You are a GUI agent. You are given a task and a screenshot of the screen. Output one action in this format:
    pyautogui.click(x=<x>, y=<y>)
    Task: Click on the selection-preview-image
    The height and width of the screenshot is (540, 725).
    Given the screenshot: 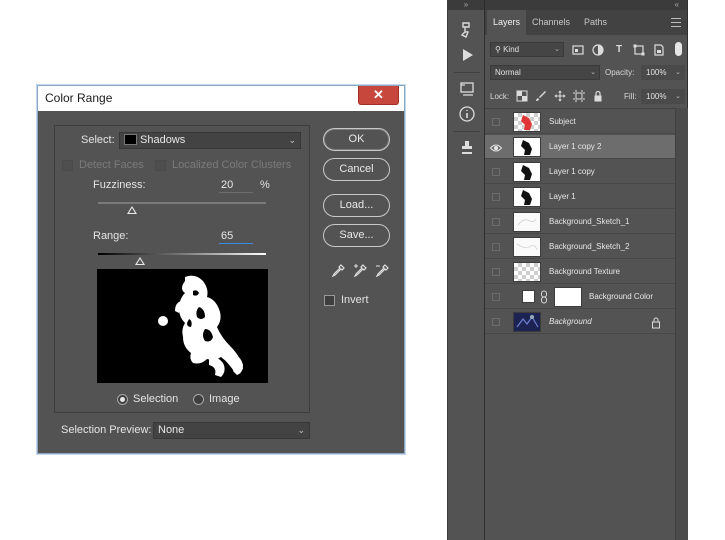 What is the action you would take?
    pyautogui.click(x=182, y=326)
    